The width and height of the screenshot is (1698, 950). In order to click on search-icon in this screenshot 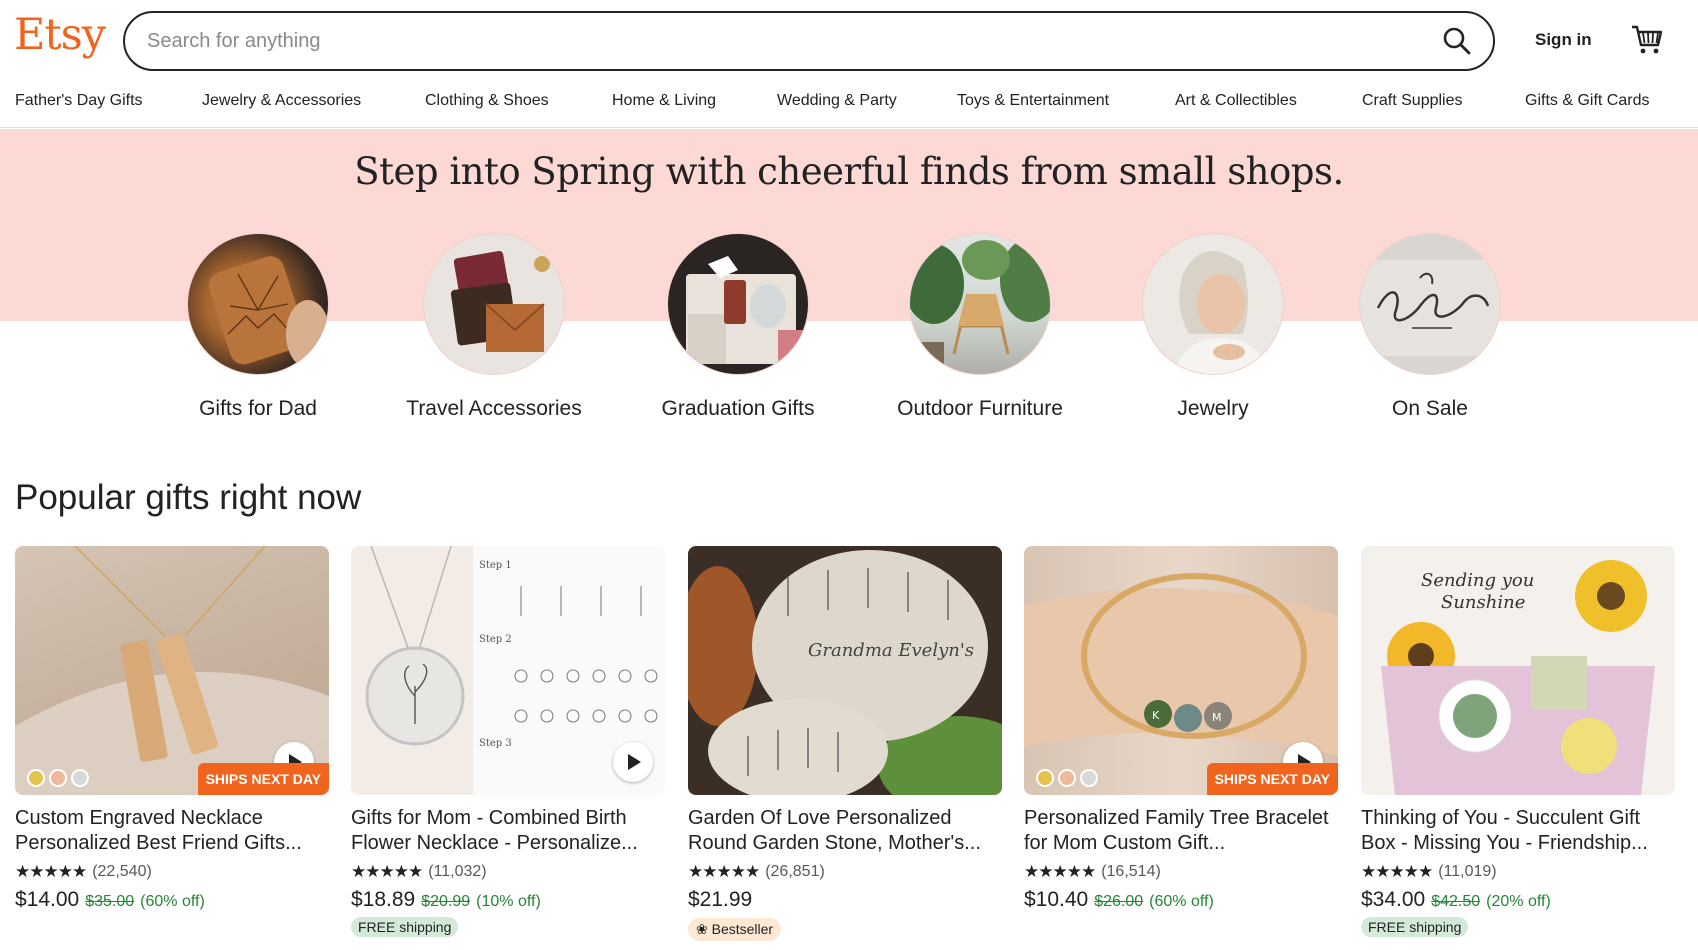, I will do `click(1457, 41)`.